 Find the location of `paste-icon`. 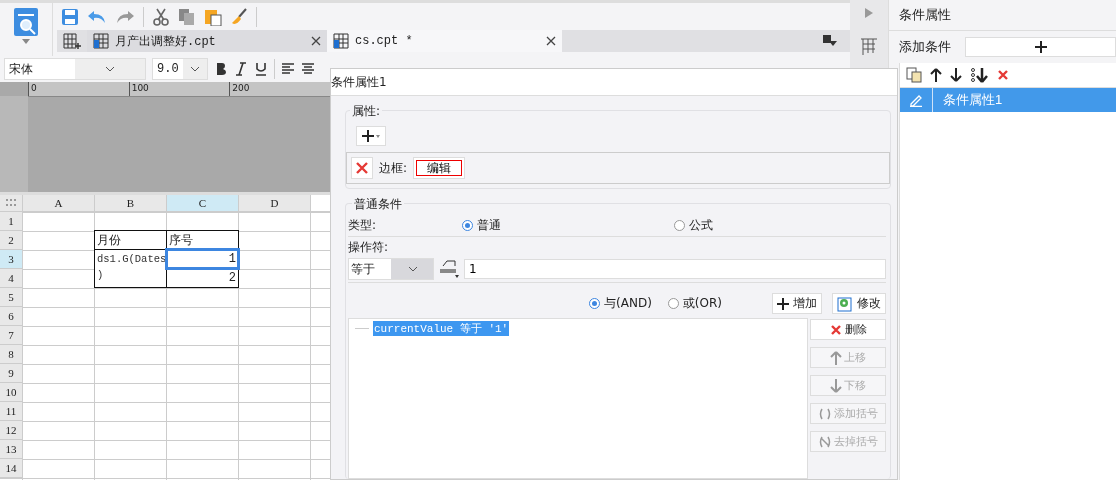

paste-icon is located at coordinates (213, 16).